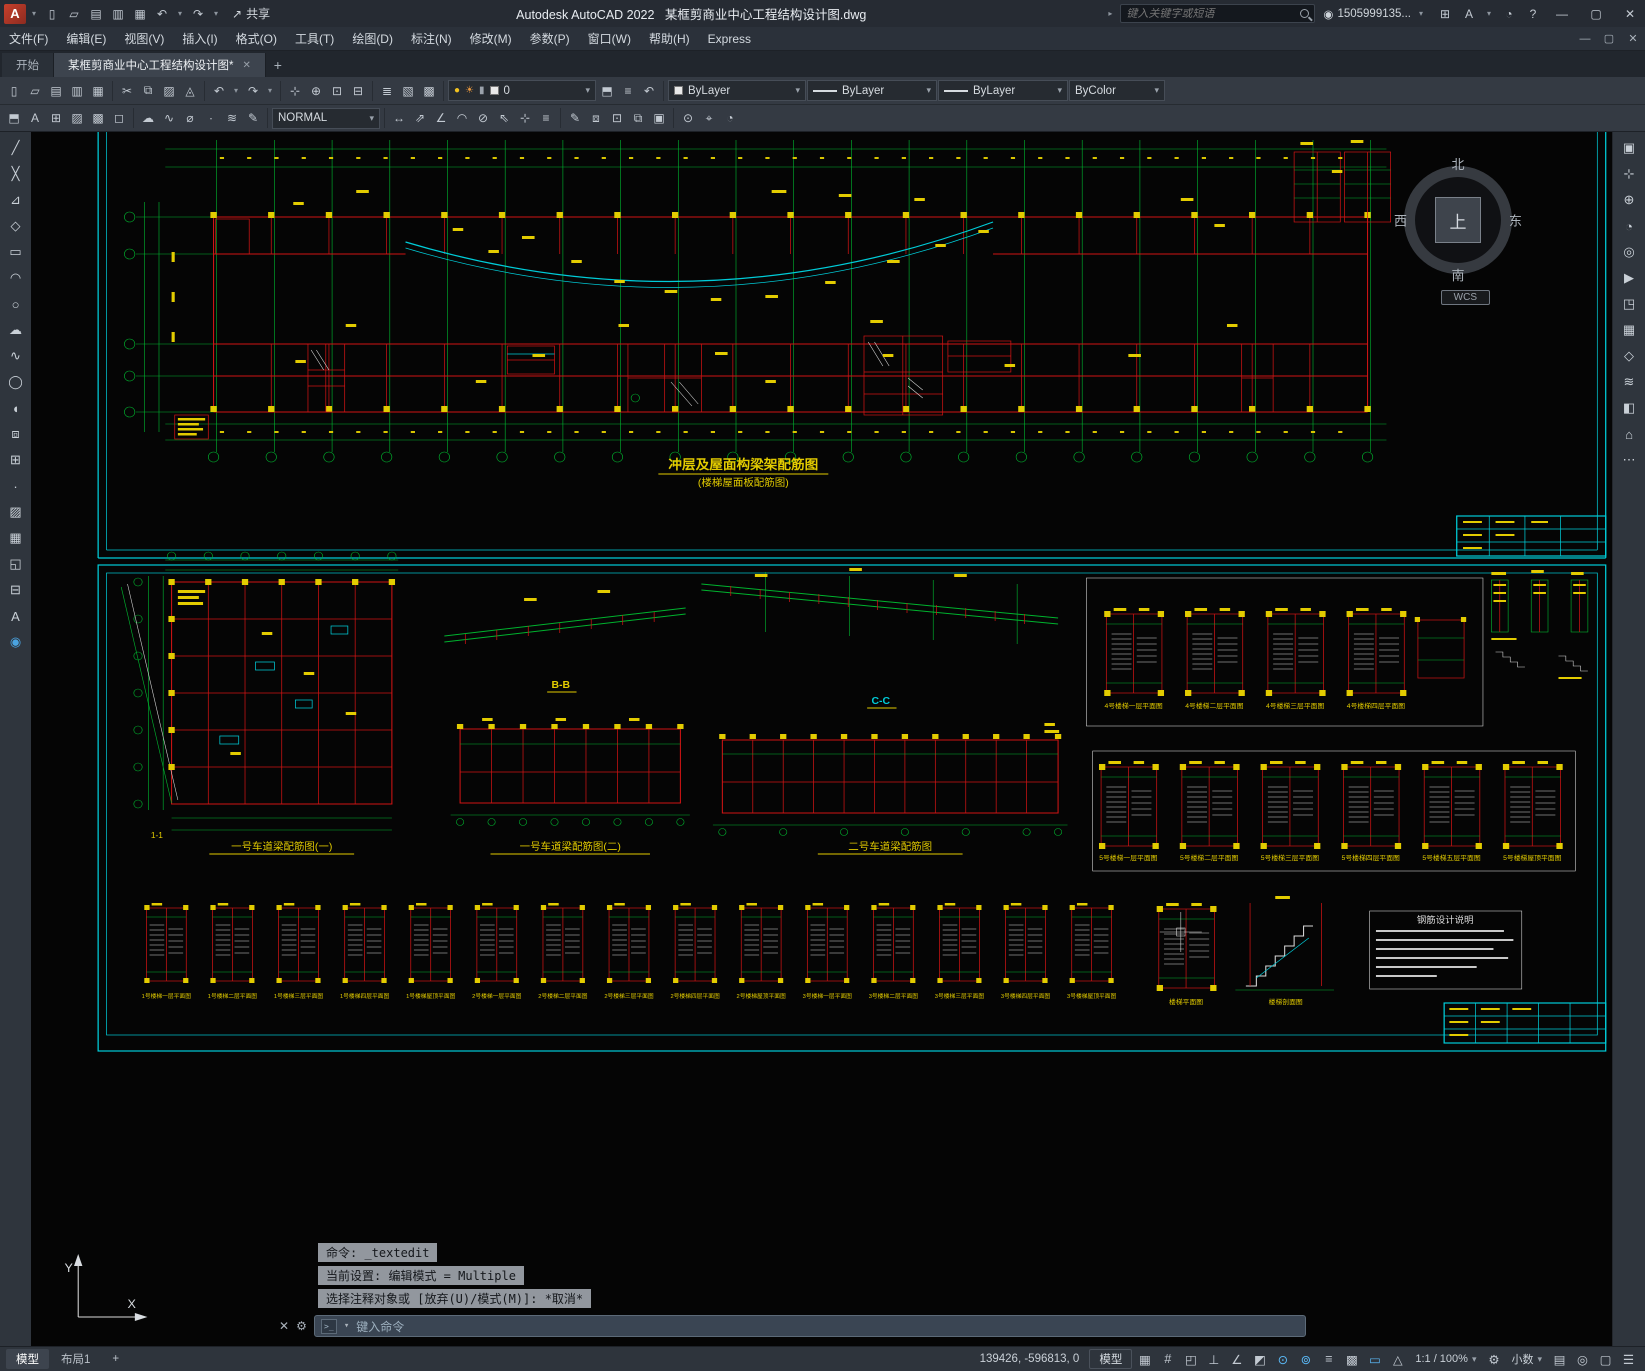 The width and height of the screenshot is (1645, 1371). What do you see at coordinates (16, 538) in the screenshot?
I see `tool-gradient-icon: ▦` at bounding box center [16, 538].